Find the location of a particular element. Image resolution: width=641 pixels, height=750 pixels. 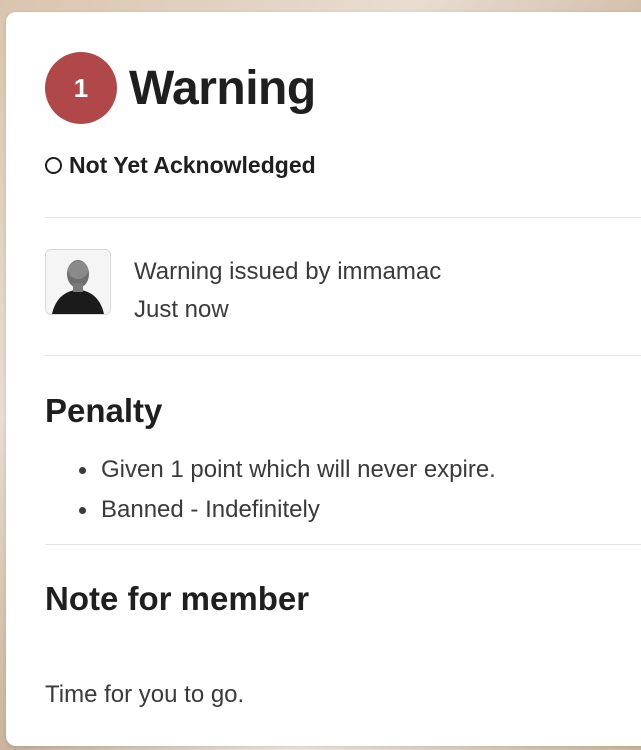

issued-time: Just now is located at coordinates (181, 309).